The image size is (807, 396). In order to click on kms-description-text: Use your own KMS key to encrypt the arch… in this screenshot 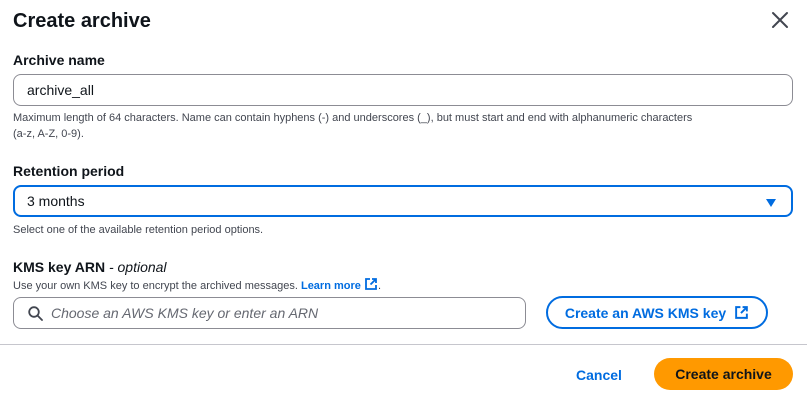, I will do `click(155, 286)`.